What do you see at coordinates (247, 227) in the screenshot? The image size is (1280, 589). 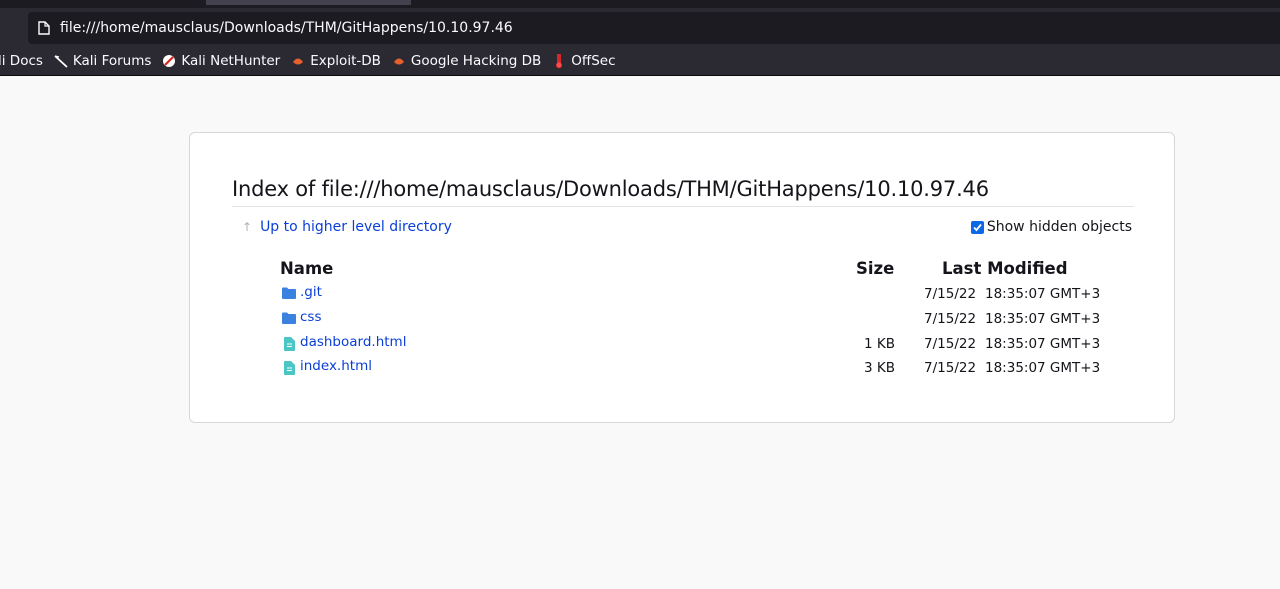 I see `up-arrow-icon: ↑` at bounding box center [247, 227].